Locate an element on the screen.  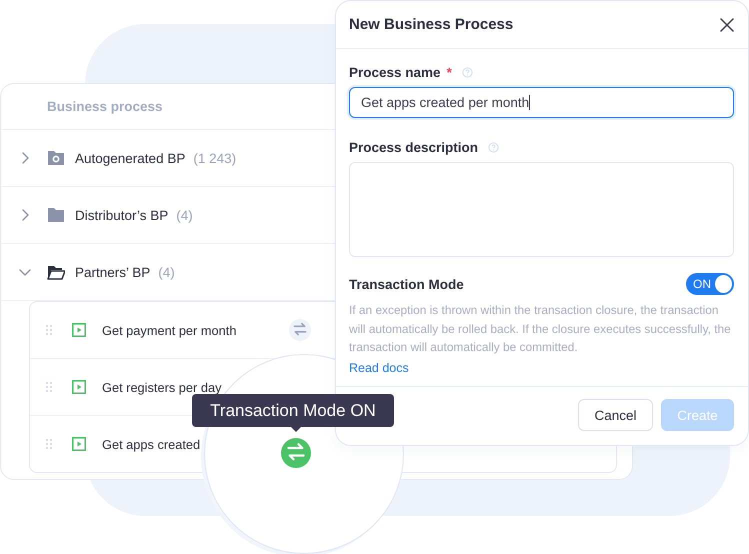
help-text: If an exception is thrown within the transaction closure, the transaction will automatically be rolled back. If the closure executes successfully, the transaction will automatically be committed. is located at coordinates (540, 329).